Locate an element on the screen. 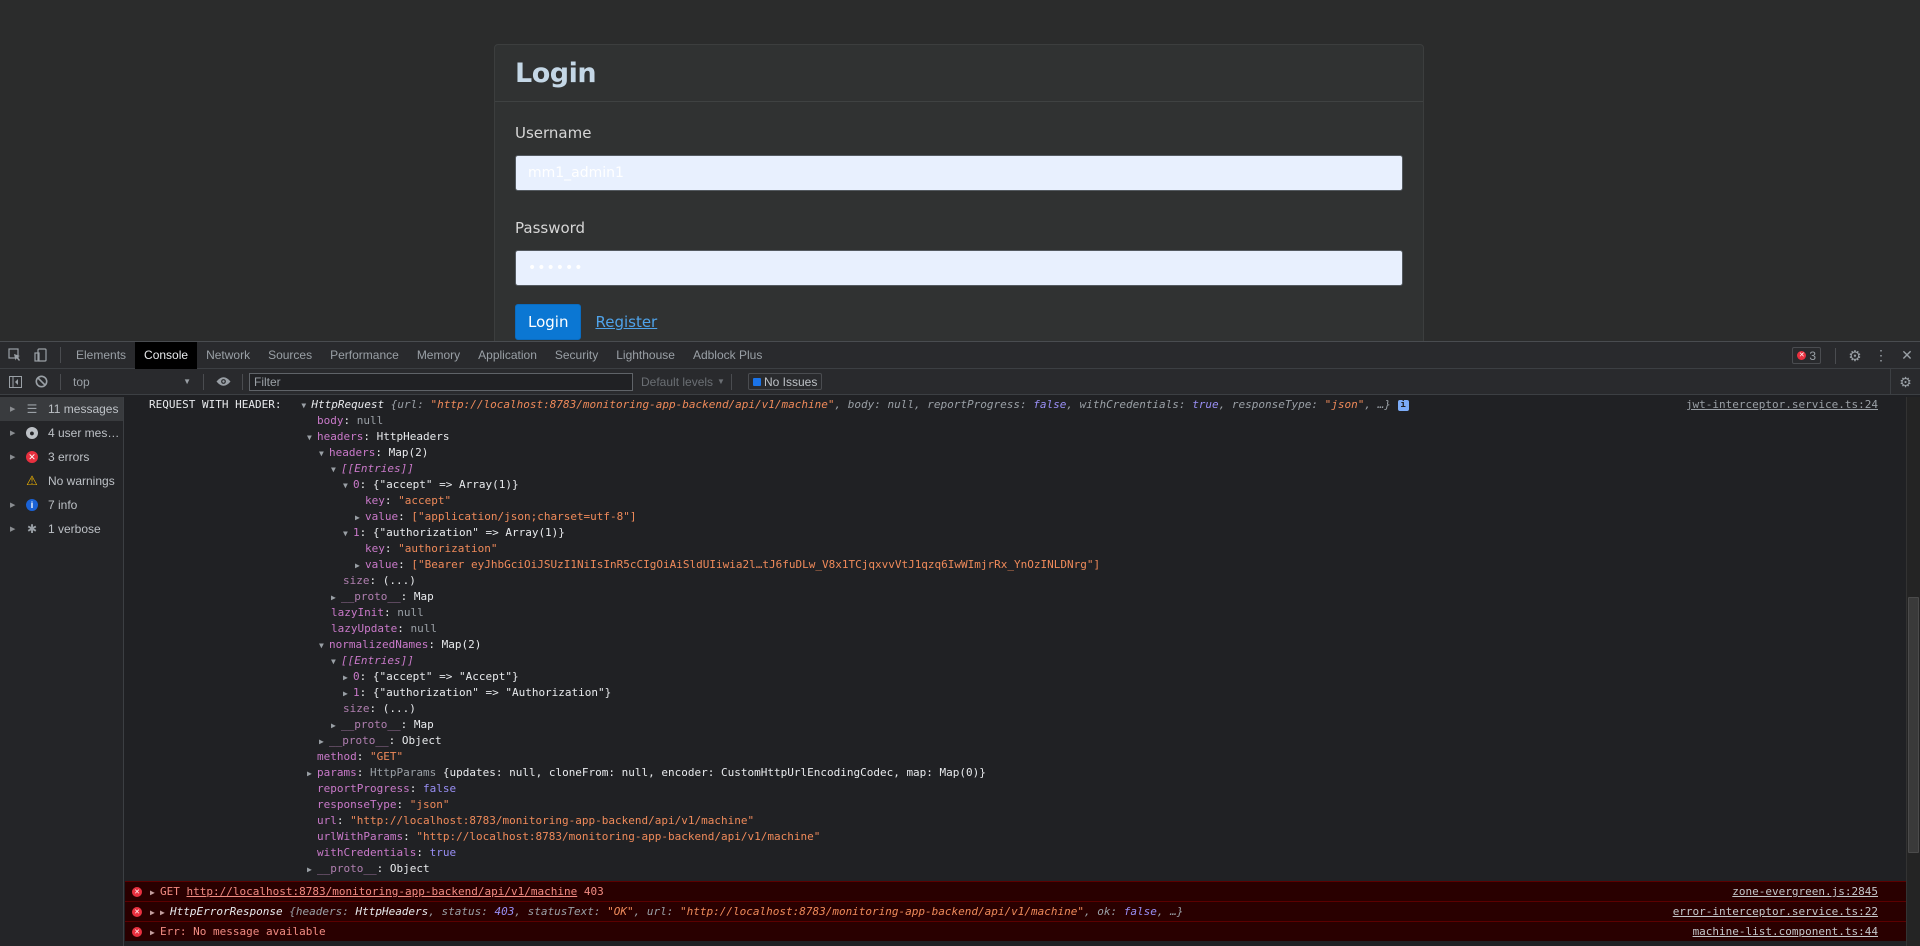  value: null is located at coordinates (423, 628).